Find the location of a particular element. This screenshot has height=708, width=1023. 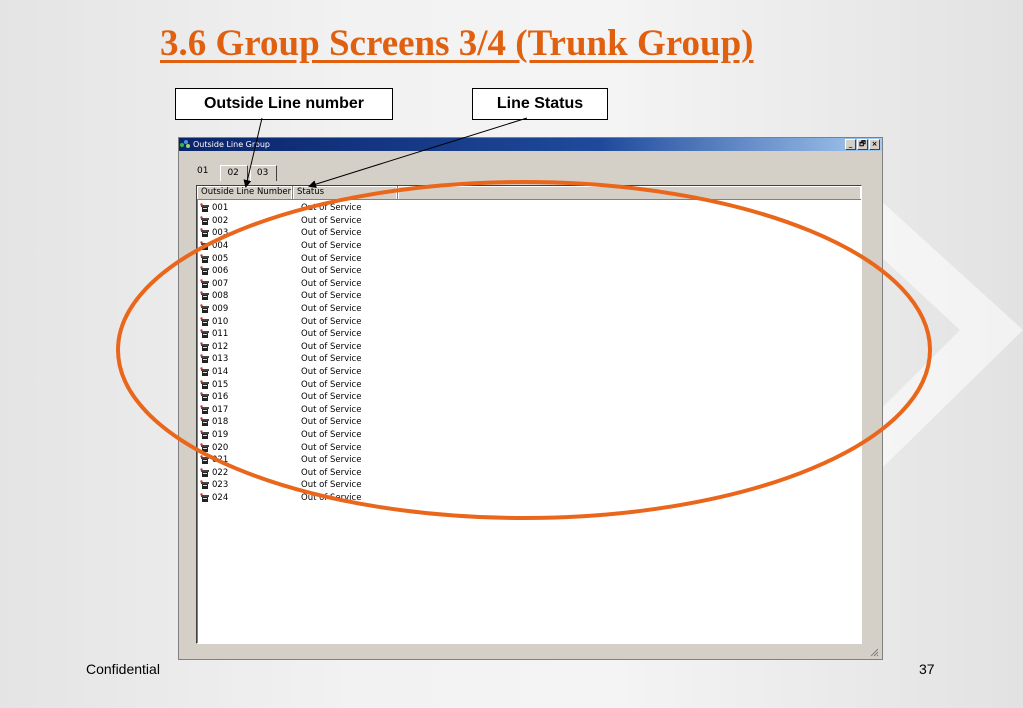

table-row: 016 Out of Service is located at coordinates (529, 397).